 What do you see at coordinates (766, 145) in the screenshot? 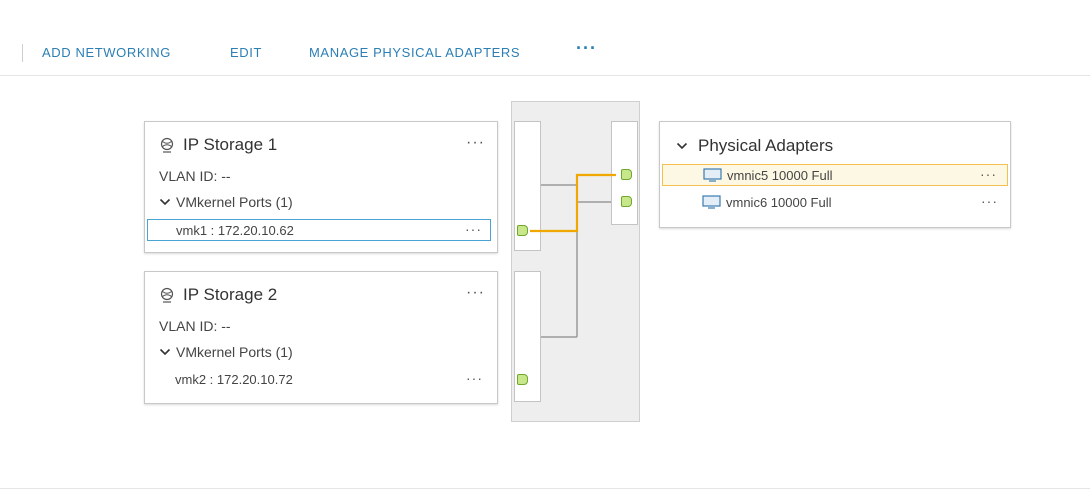
I see `physical-adapters-title: Physical Adapters` at bounding box center [766, 145].